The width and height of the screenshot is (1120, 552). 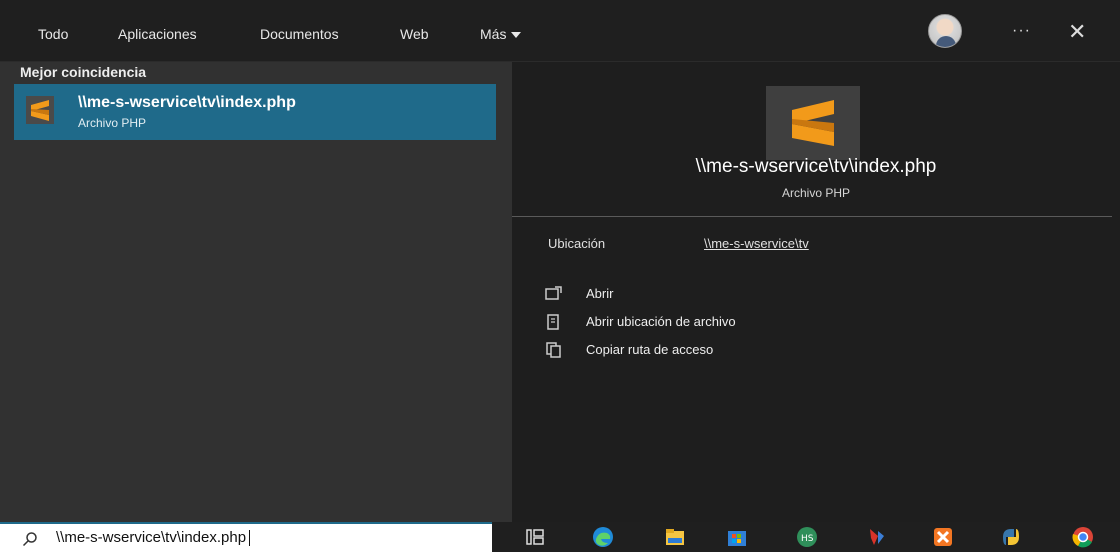 I want to click on hubspot-icon: HS, so click(x=807, y=537).